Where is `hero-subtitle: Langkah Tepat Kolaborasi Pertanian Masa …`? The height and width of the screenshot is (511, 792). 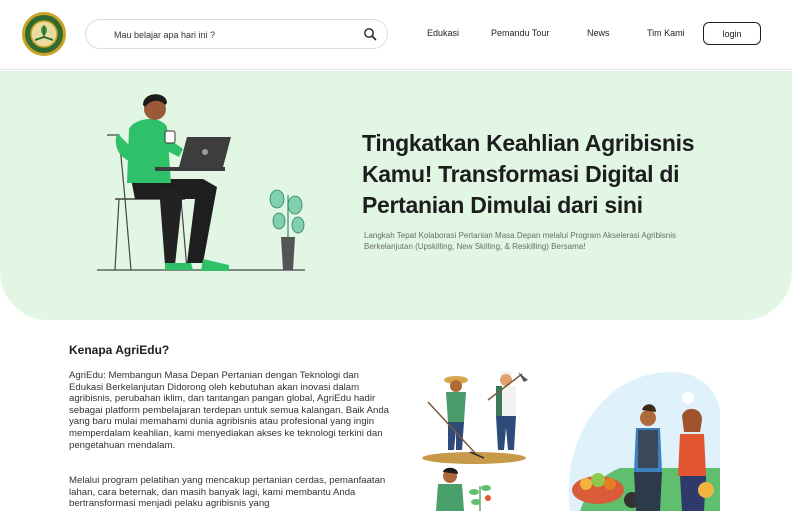
hero-subtitle: Langkah Tepat Kolaborasi Pertanian Masa … is located at coordinates (520, 241).